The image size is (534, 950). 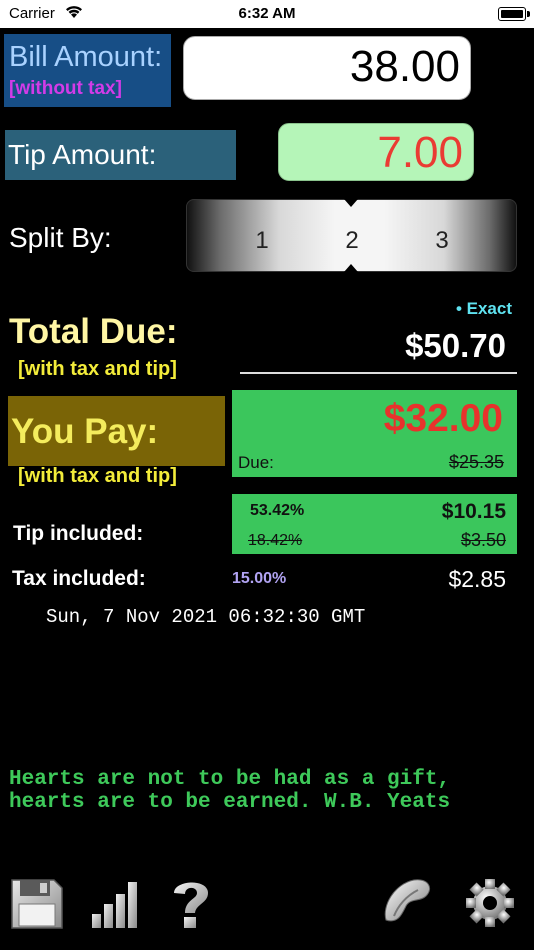 What do you see at coordinates (256, 462) in the screenshot?
I see `due-label: Due:` at bounding box center [256, 462].